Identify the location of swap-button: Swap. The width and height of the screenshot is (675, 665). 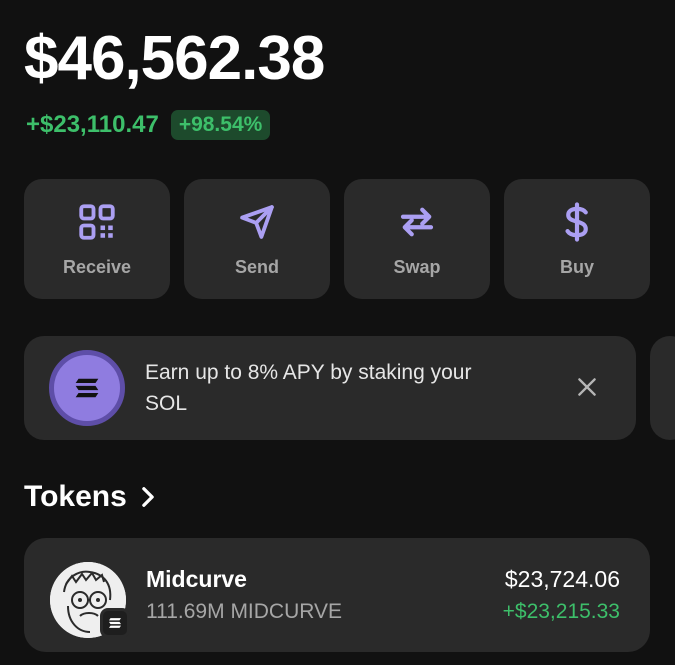
(417, 239).